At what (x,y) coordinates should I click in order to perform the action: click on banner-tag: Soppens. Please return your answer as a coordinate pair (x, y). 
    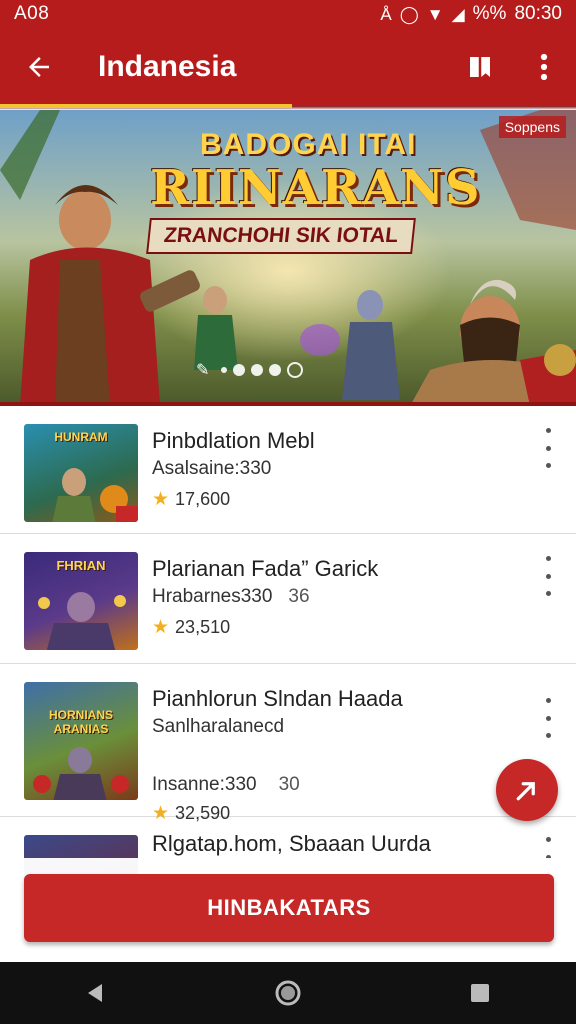
    Looking at the image, I should click on (532, 127).